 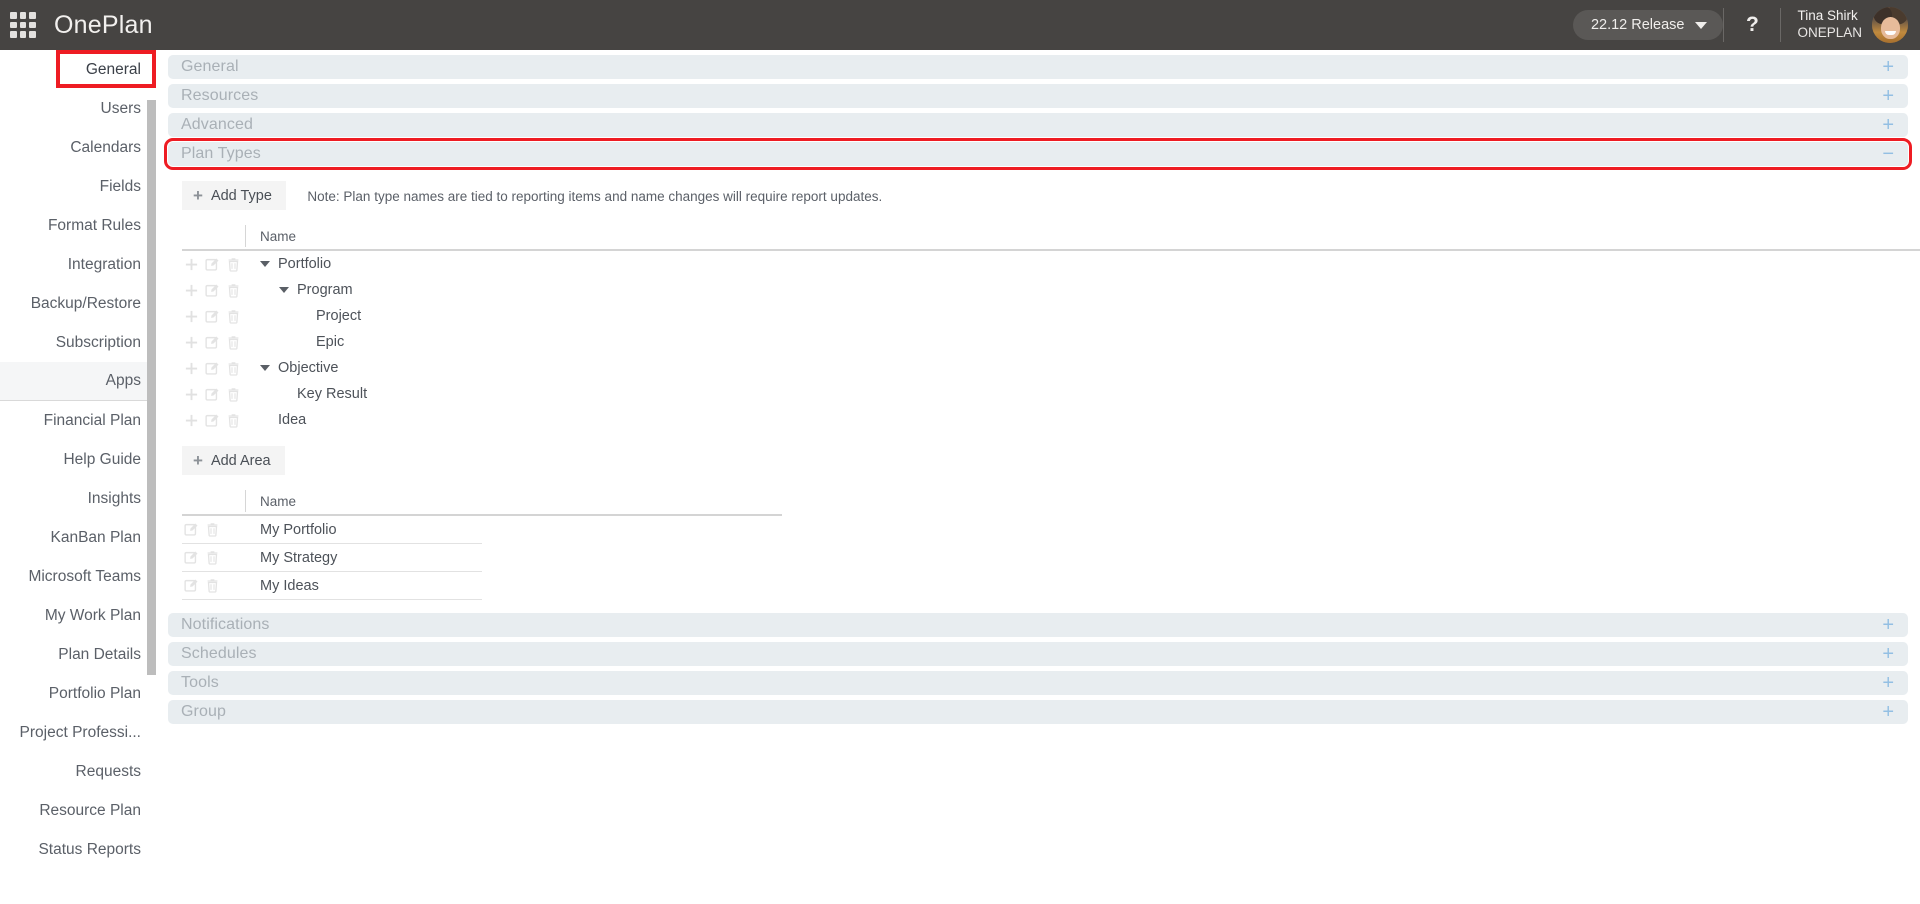 I want to click on plan-type-row: Objective, so click(x=1051, y=368).